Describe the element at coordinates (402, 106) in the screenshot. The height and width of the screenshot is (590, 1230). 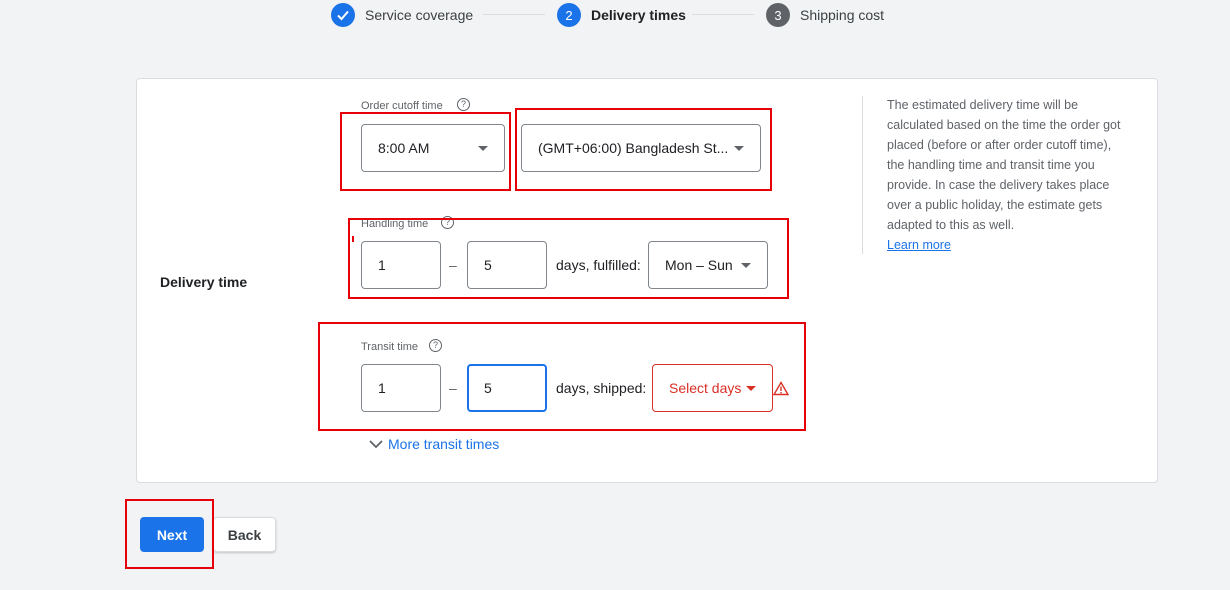
I see `order-cutoff-label: Order cutoff time` at that location.